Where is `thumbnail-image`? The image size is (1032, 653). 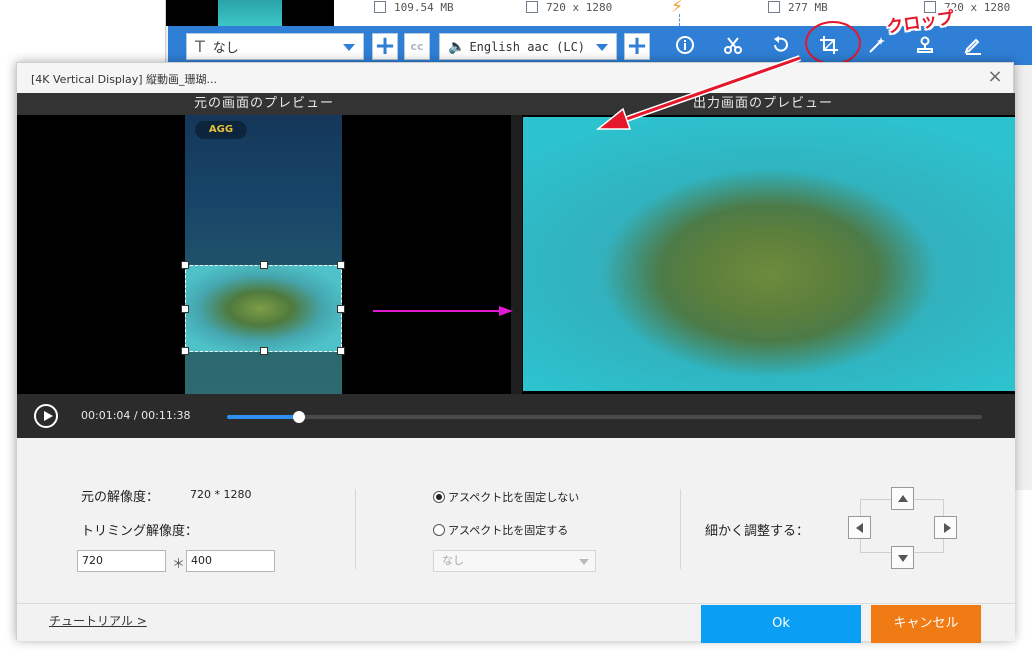
thumbnail-image is located at coordinates (250, 13).